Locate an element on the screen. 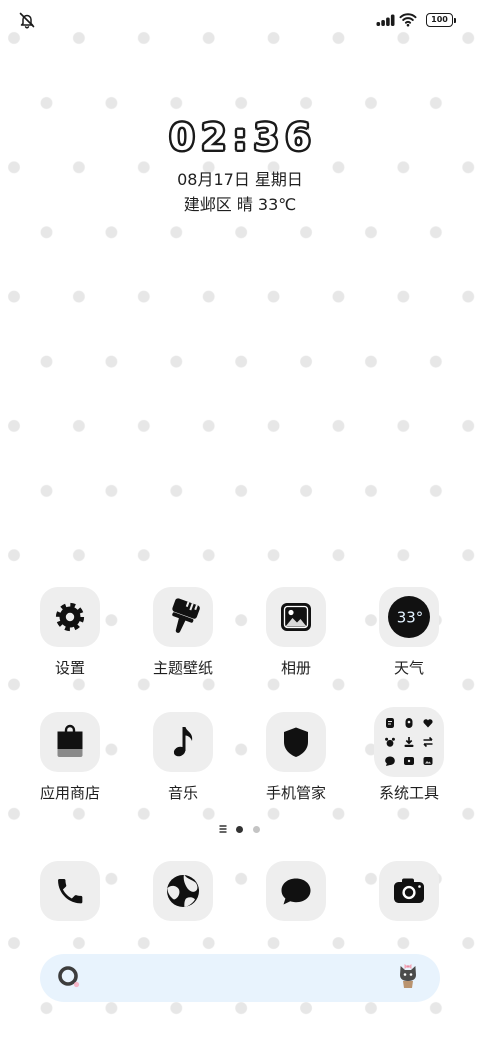 The width and height of the screenshot is (480, 1040). app-settings: 设置 is located at coordinates (70, 632).